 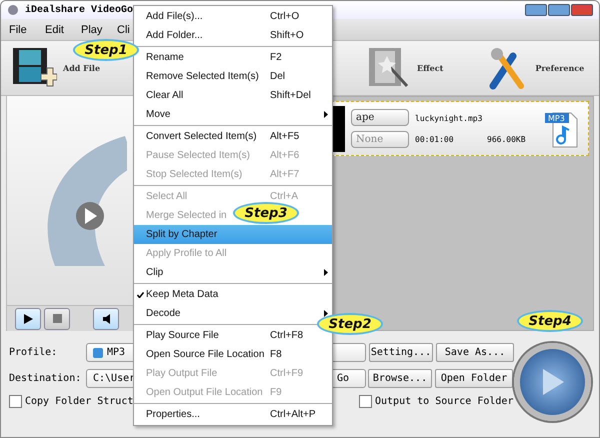 I want to click on window-title: iDealshare VideoGo, so click(x=79, y=10).